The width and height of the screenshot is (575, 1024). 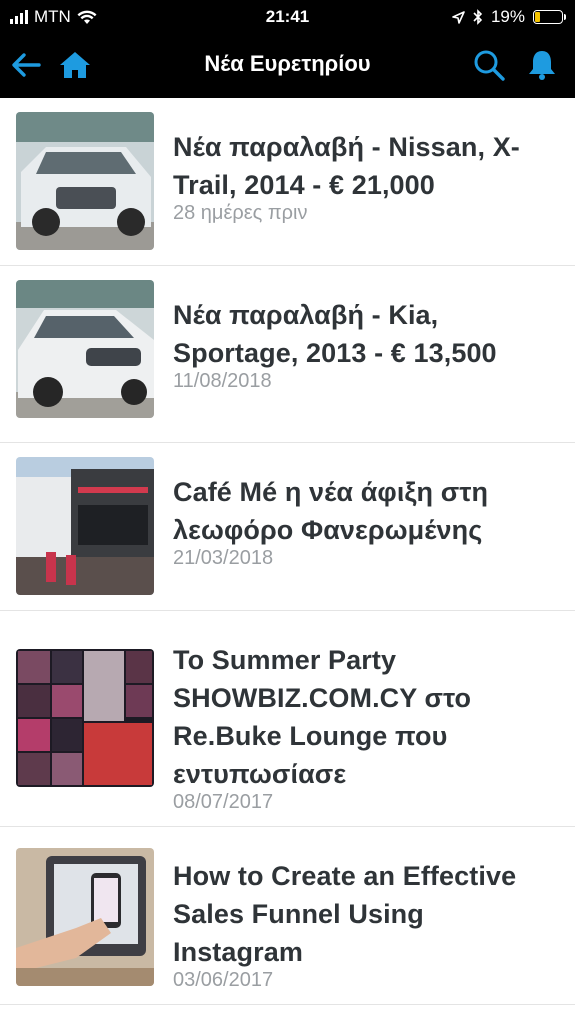 I want to click on status-bar: MTN 21:41 19%, so click(x=287, y=17).